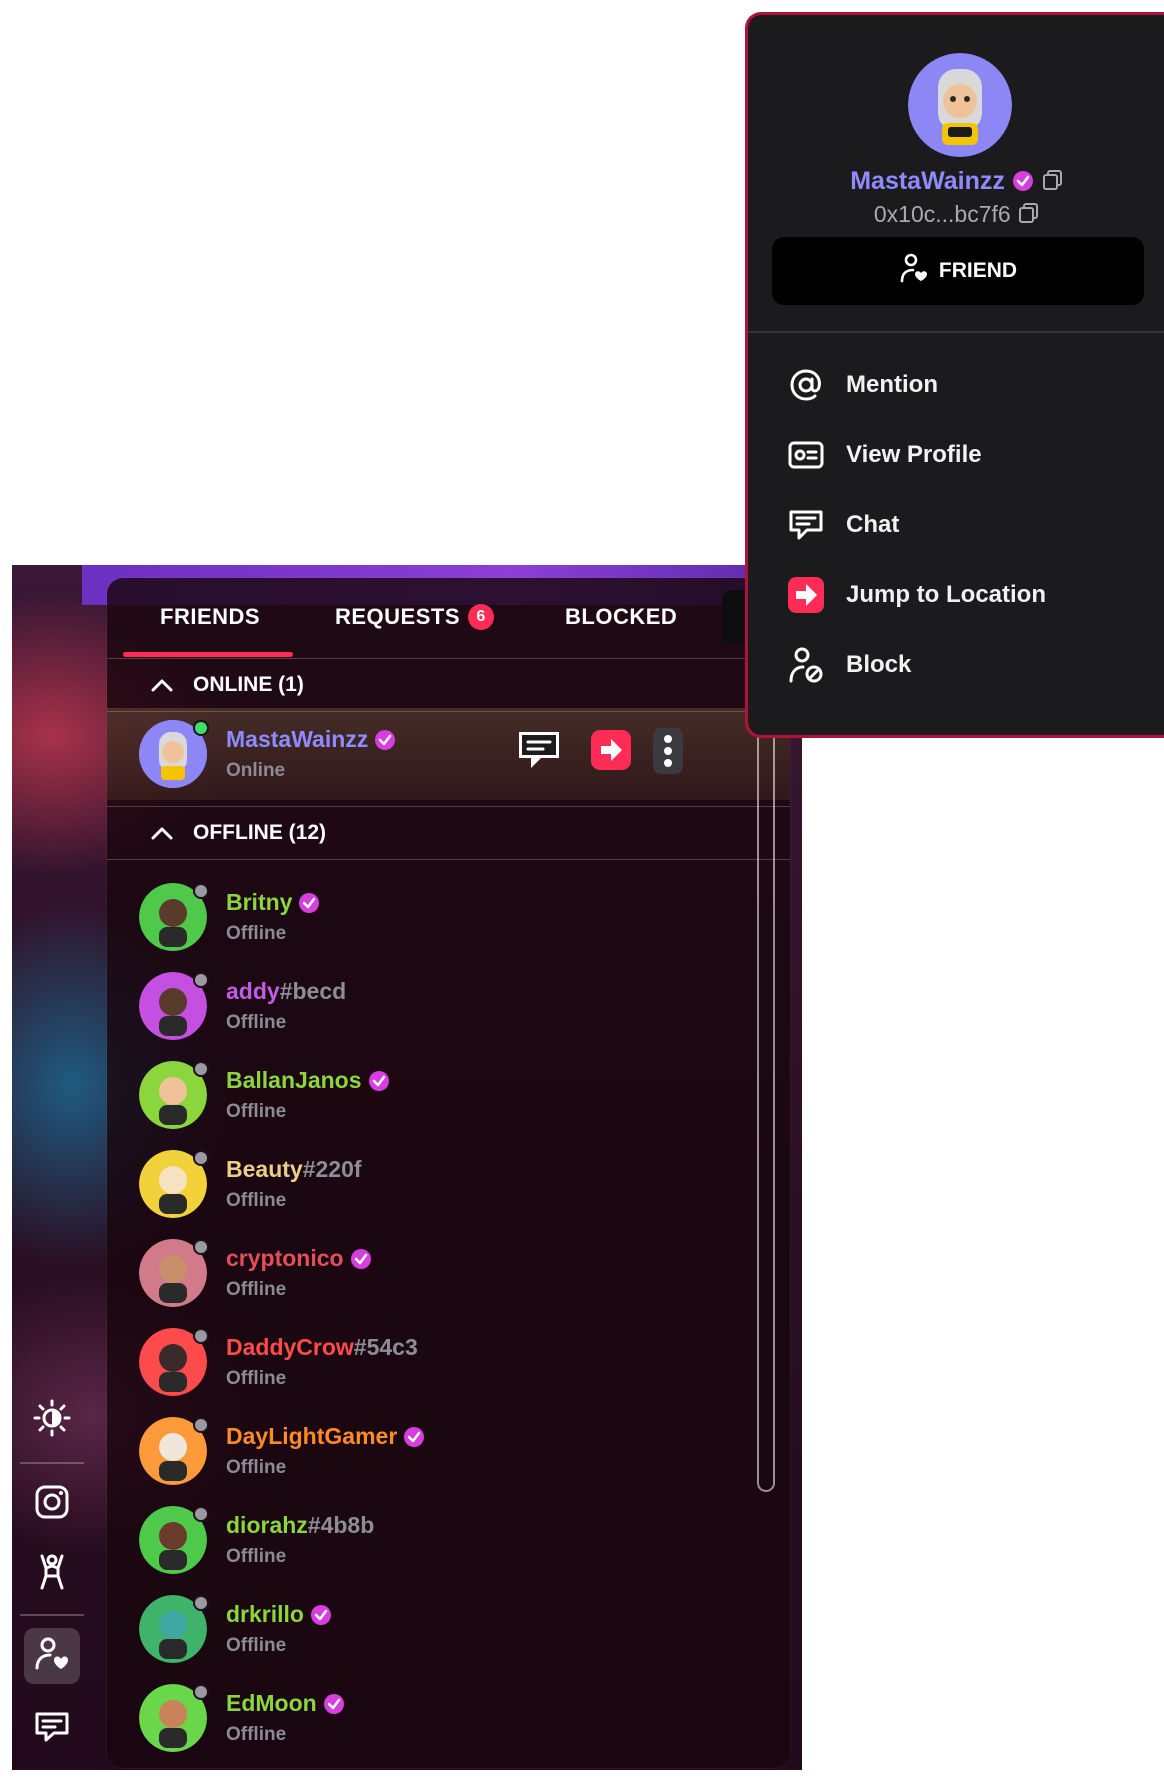 The image size is (1164, 1784). I want to click on tab-blocked-label: BLOCKED, so click(621, 616).